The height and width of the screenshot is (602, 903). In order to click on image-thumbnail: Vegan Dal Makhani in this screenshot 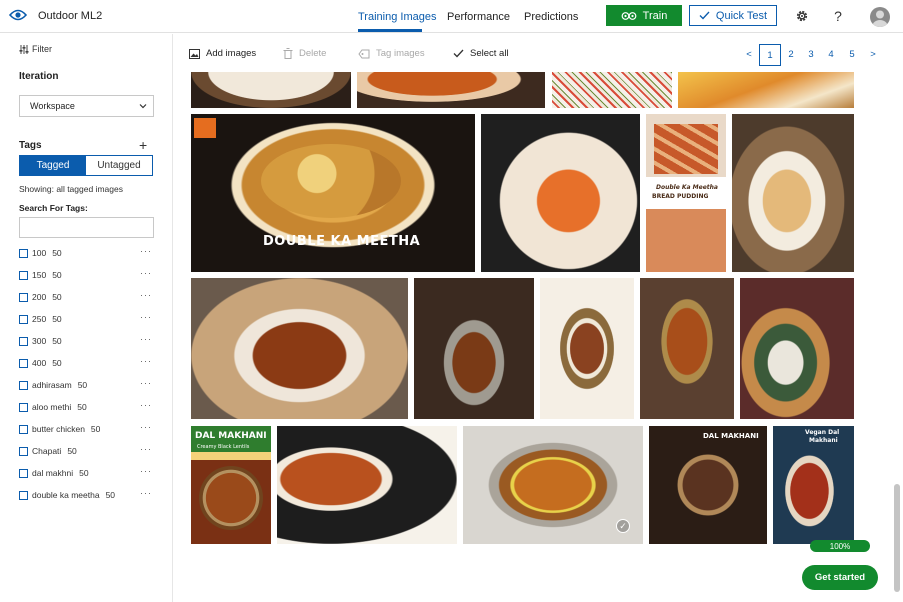, I will do `click(813, 485)`.